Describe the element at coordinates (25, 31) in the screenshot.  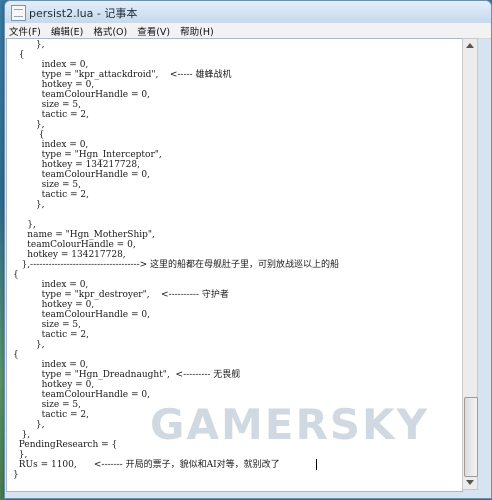
I see `menu-file: 文件(F)` at that location.